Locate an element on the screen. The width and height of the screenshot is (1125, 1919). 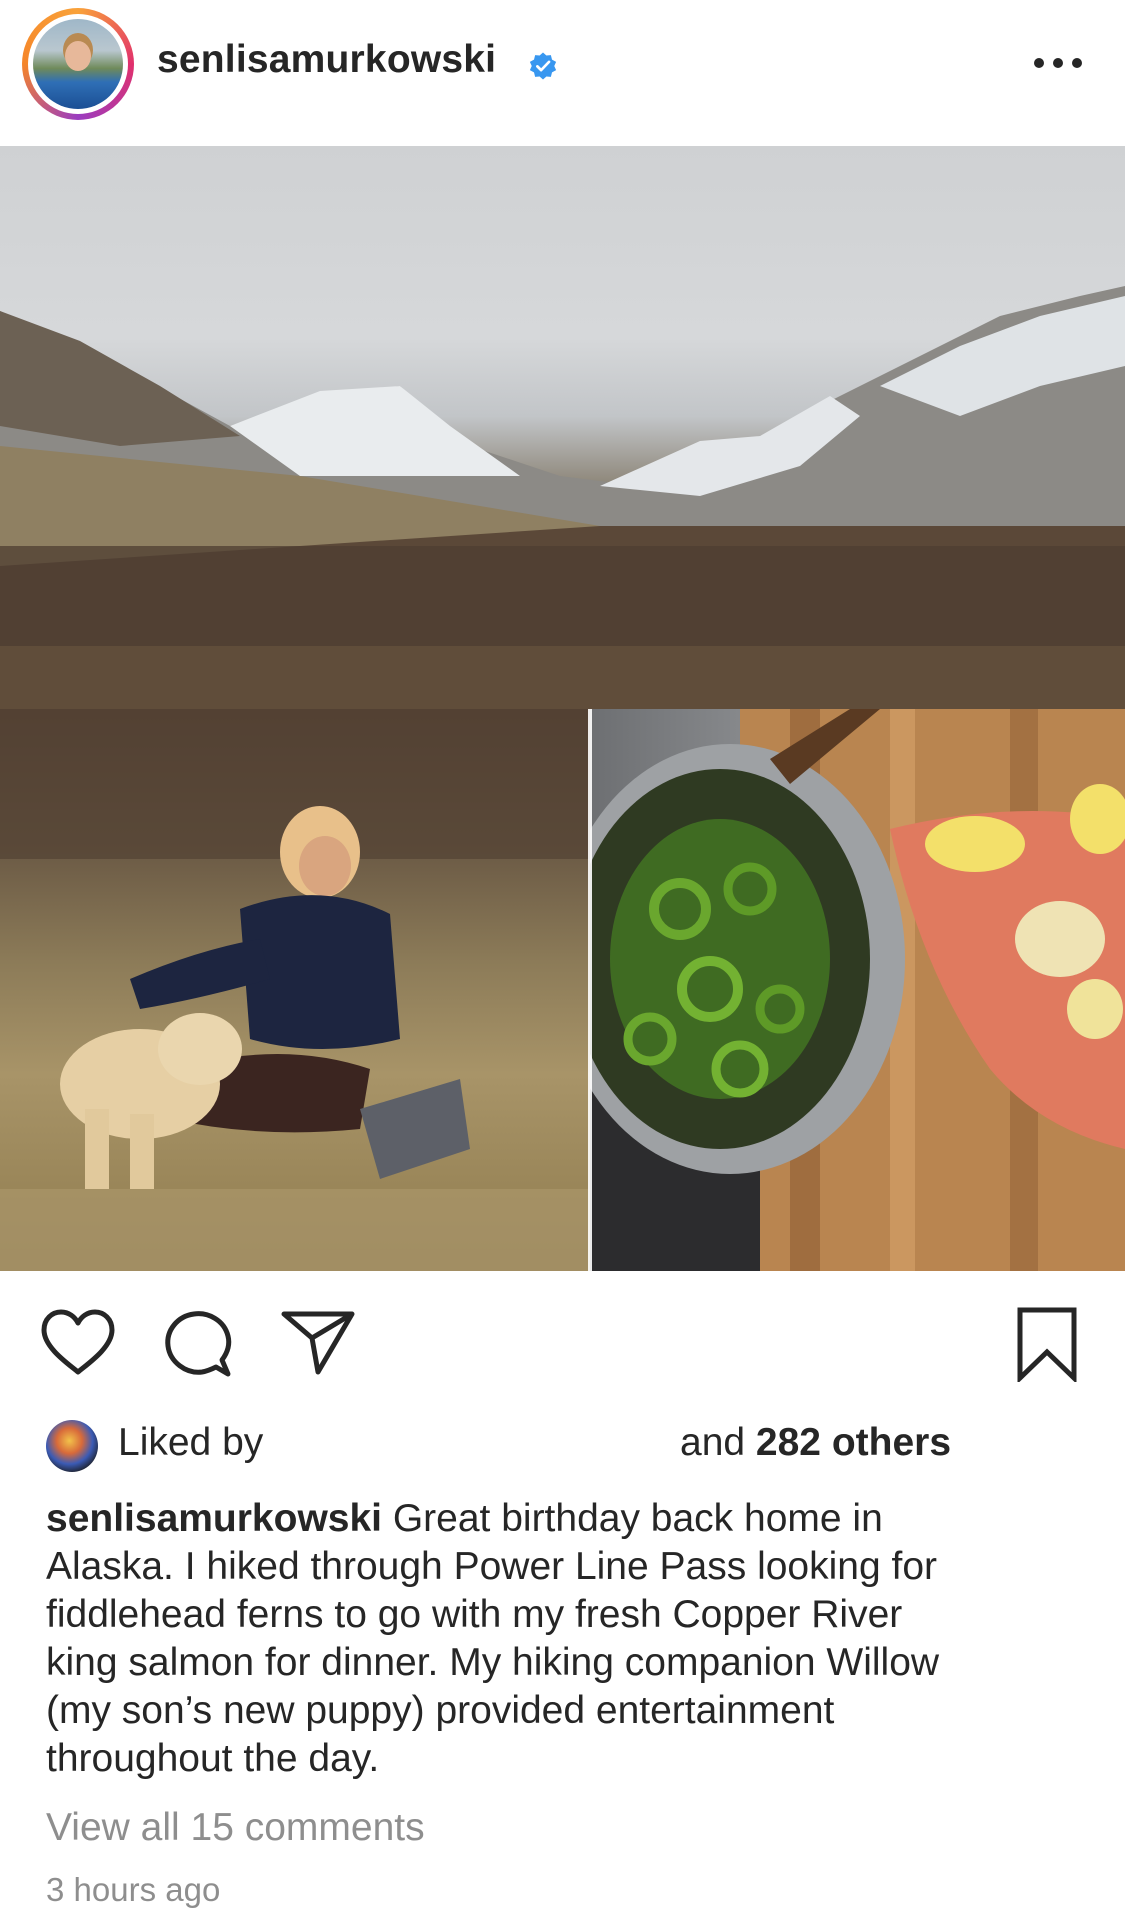
avatar-photo is located at coordinates (78, 64).